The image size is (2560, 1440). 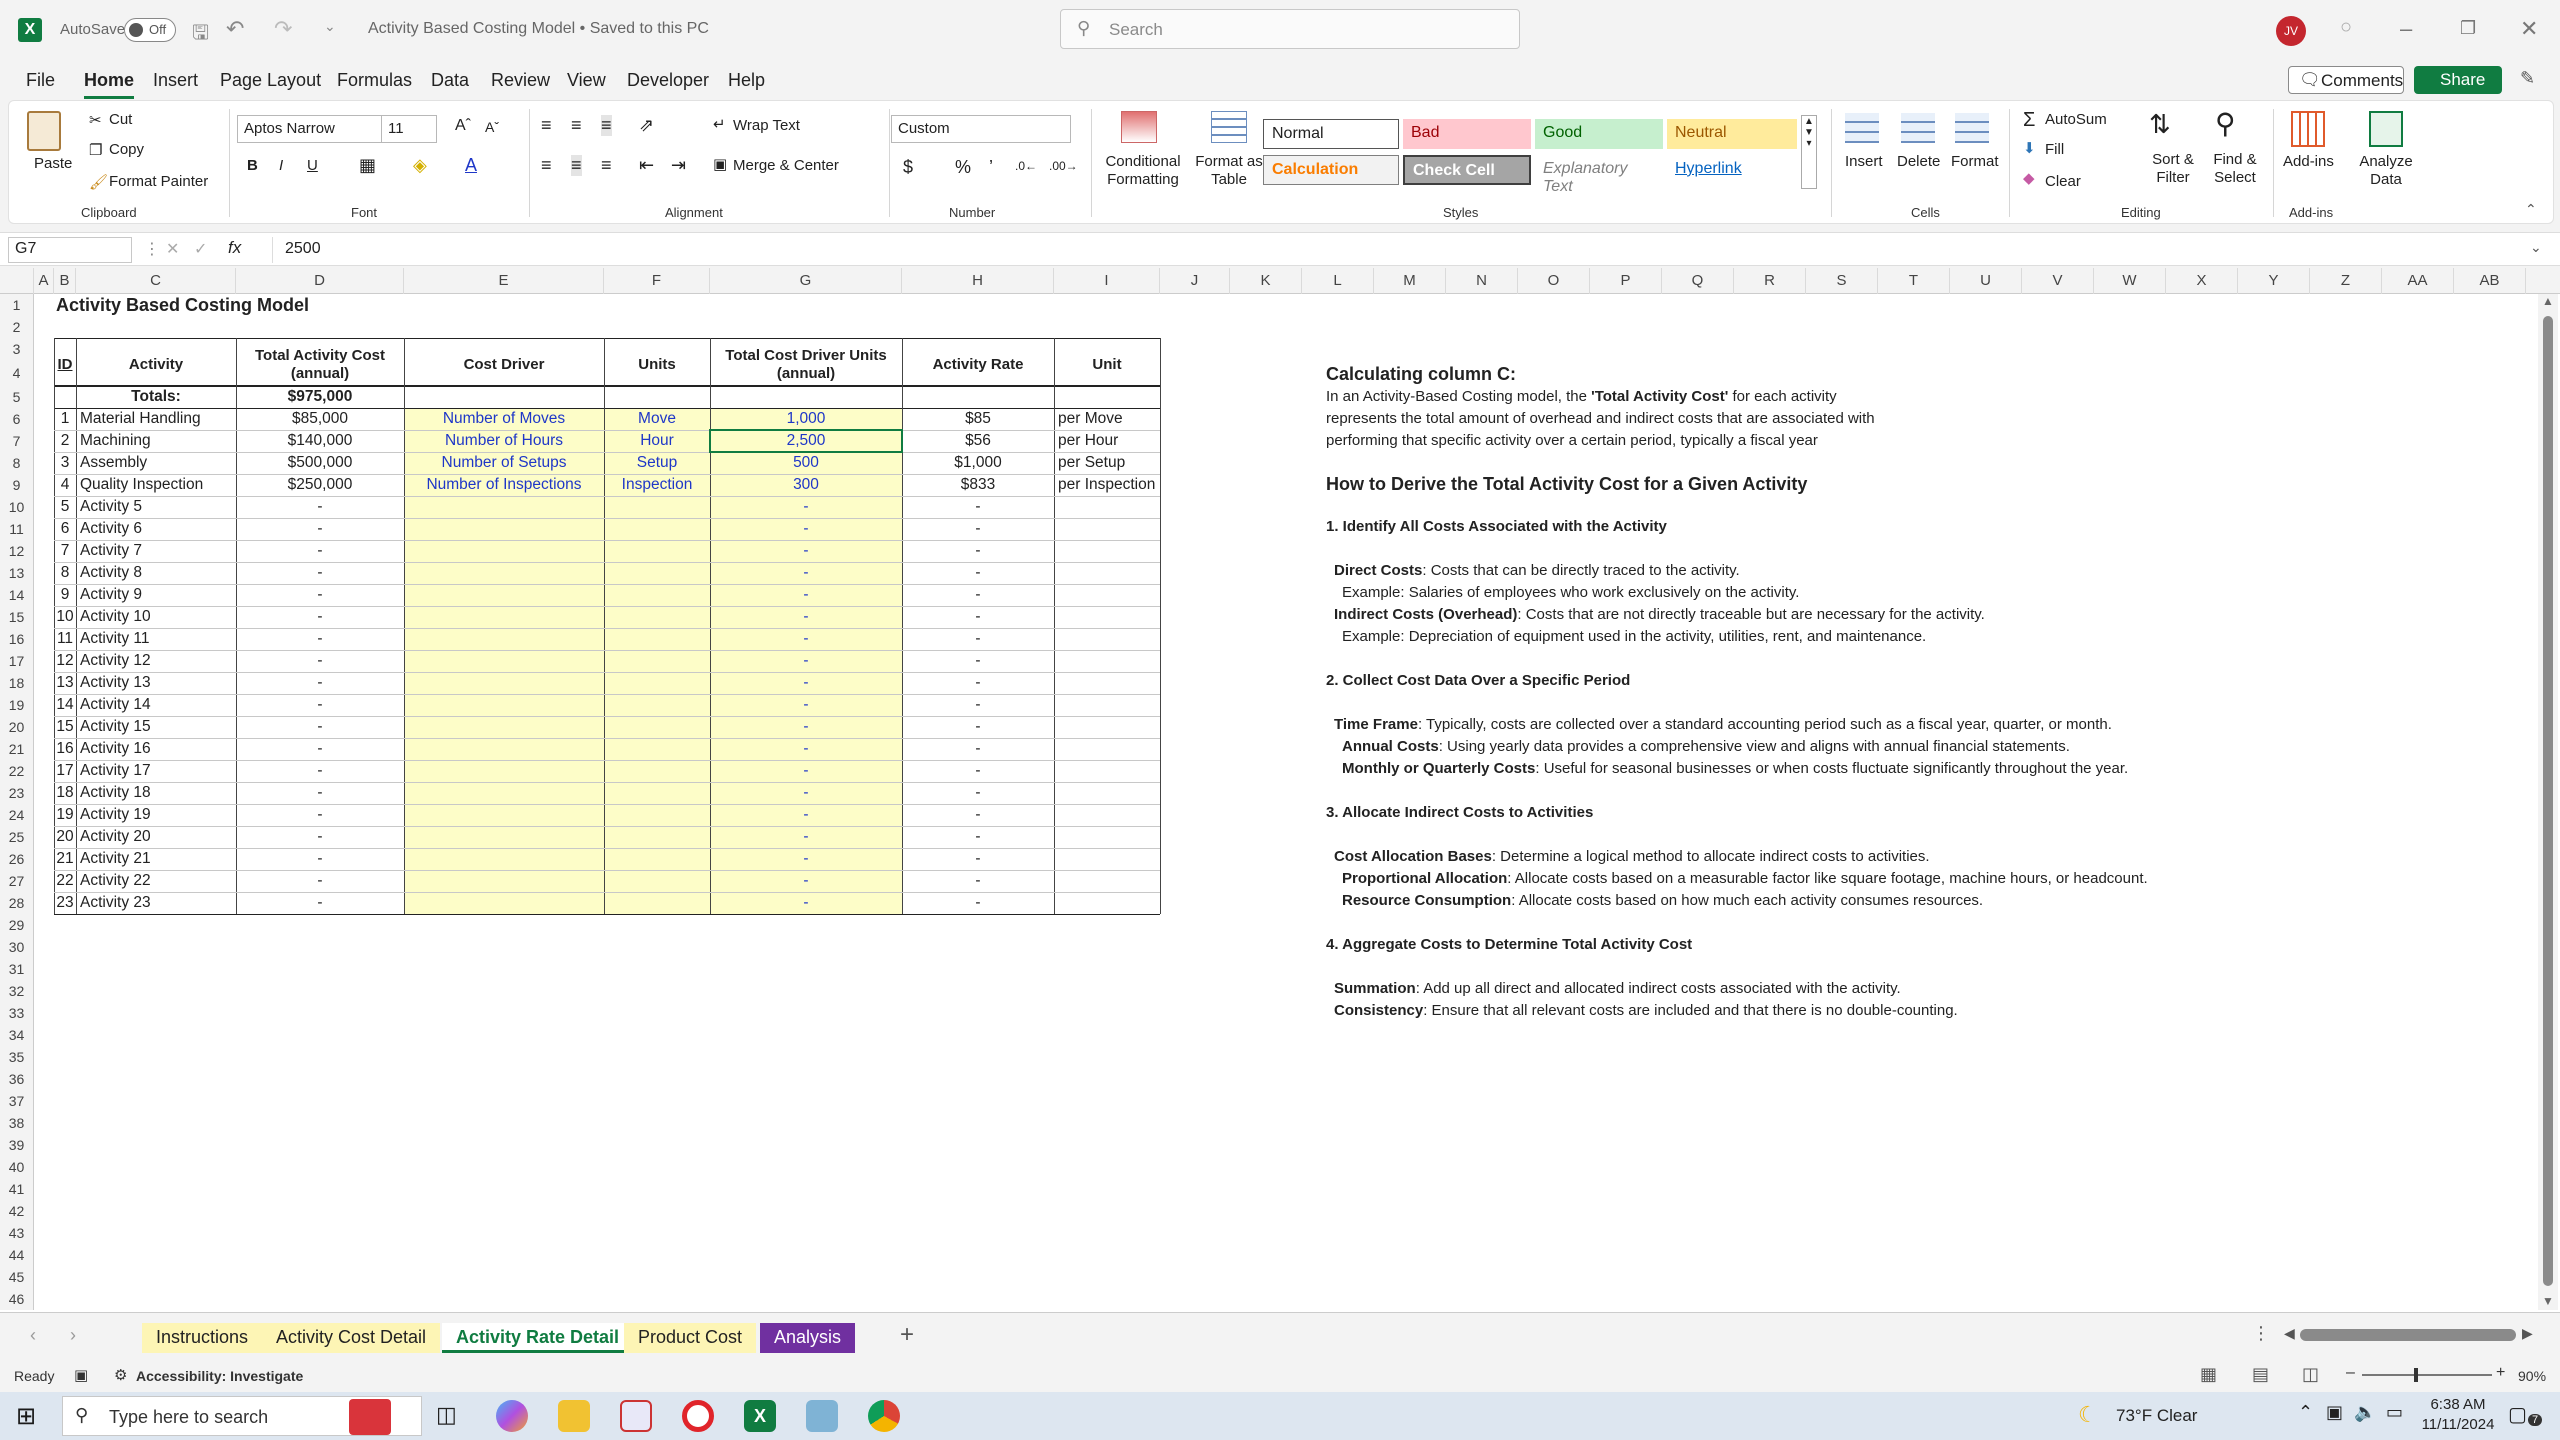 What do you see at coordinates (2054, 149) in the screenshot?
I see `fill-button: Fill` at bounding box center [2054, 149].